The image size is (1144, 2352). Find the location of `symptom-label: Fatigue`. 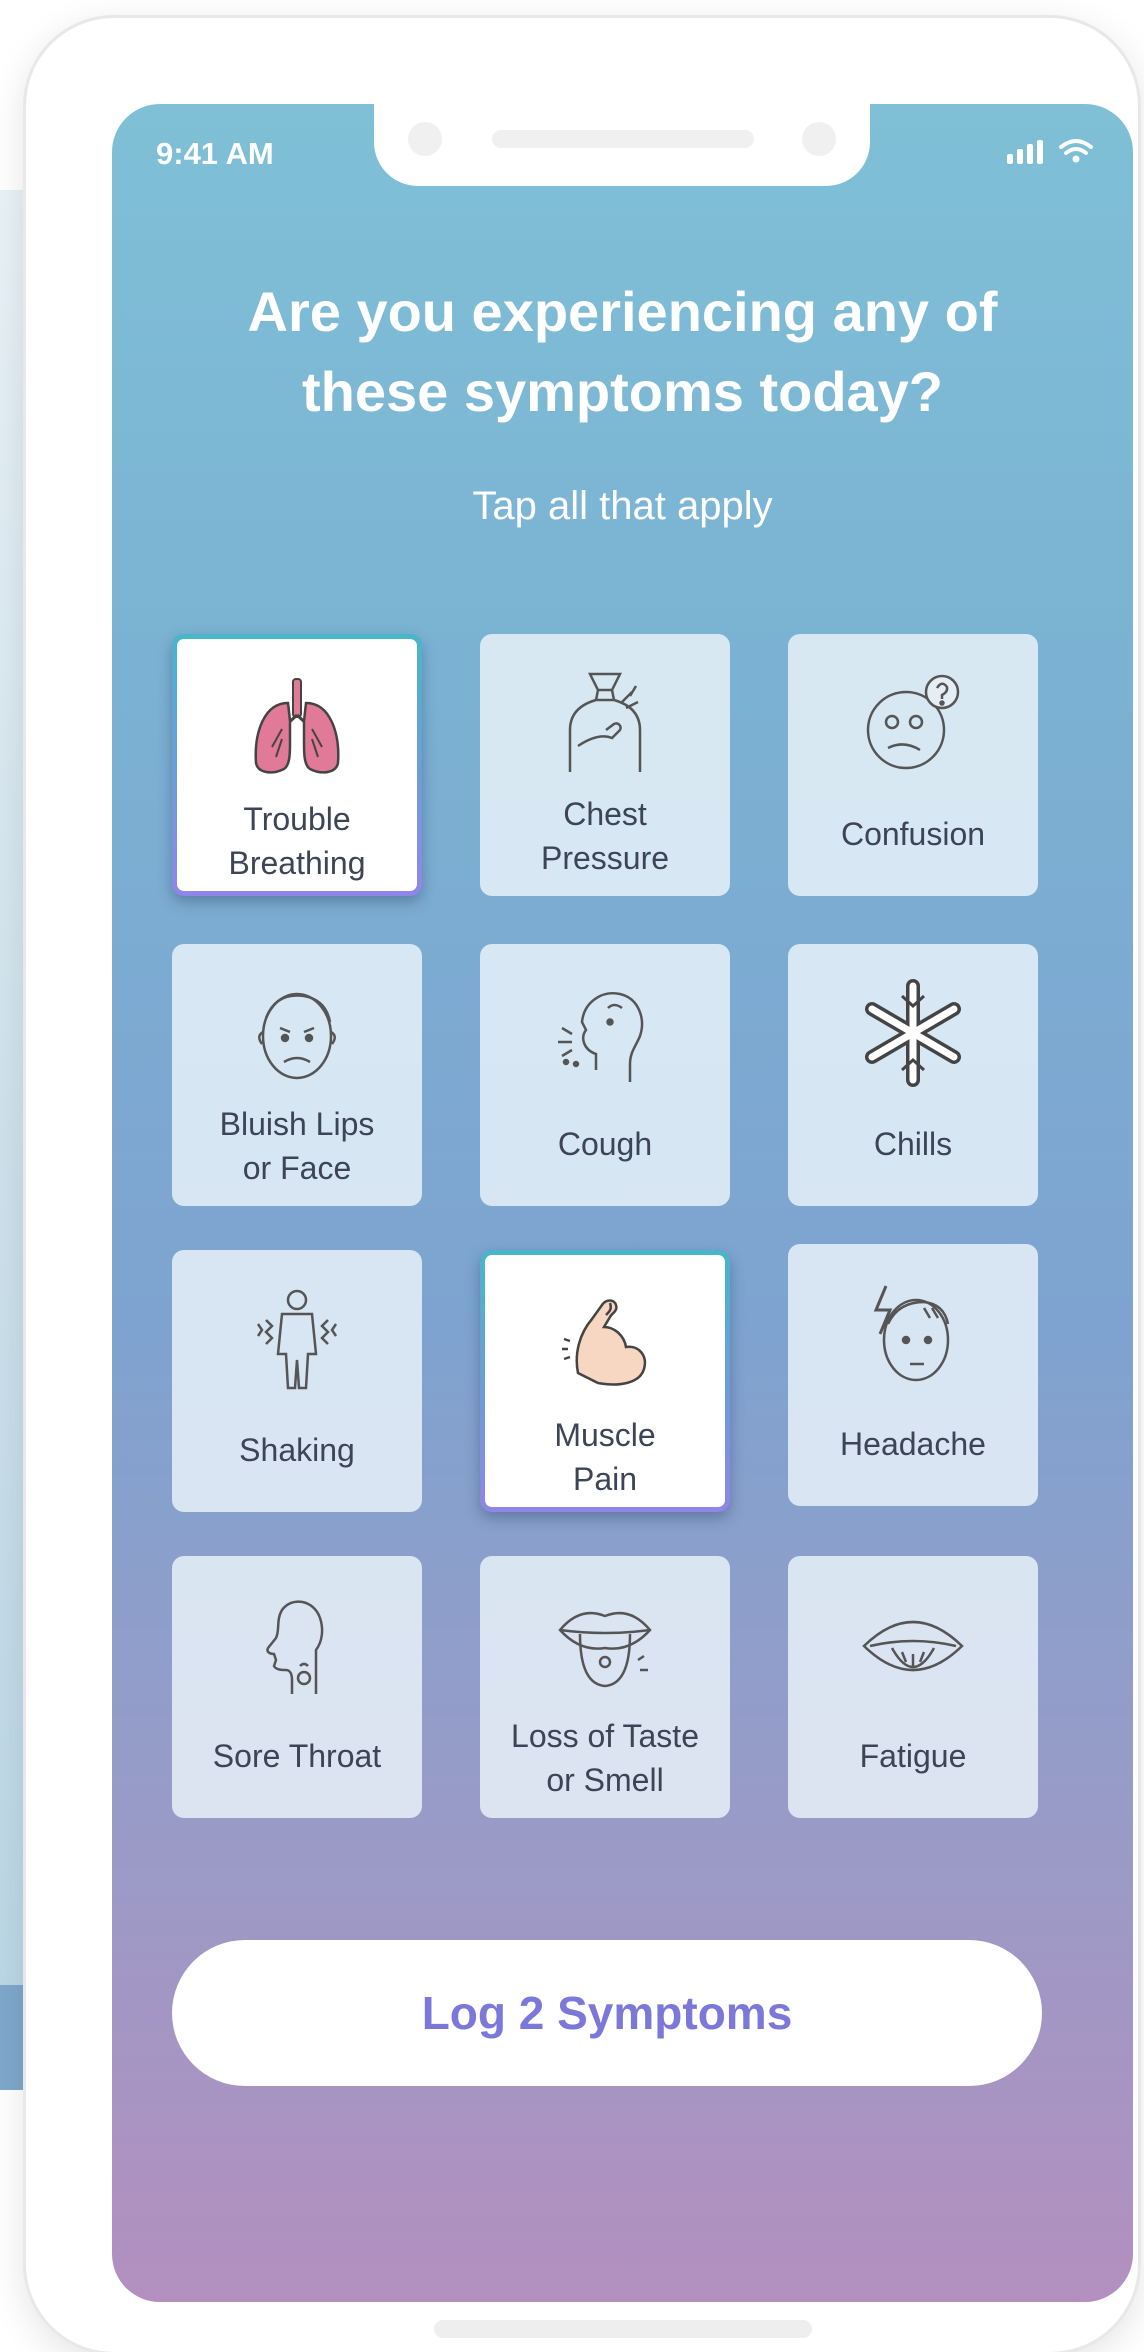

symptom-label: Fatigue is located at coordinates (913, 1756).